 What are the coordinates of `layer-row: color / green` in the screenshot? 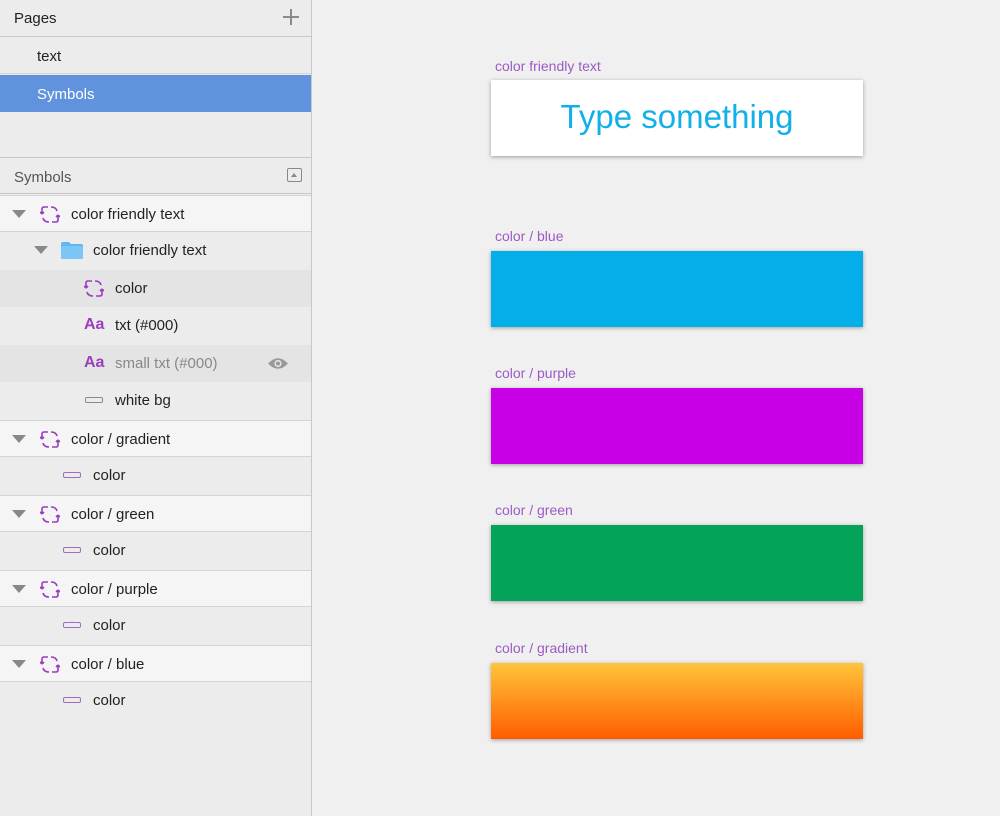 It's located at (155, 513).